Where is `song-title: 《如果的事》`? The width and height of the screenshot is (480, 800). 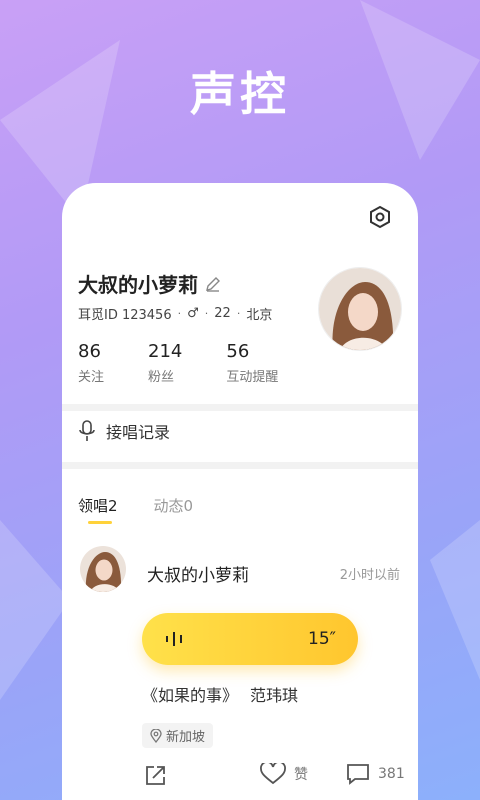 song-title: 《如果的事》 is located at coordinates (190, 695).